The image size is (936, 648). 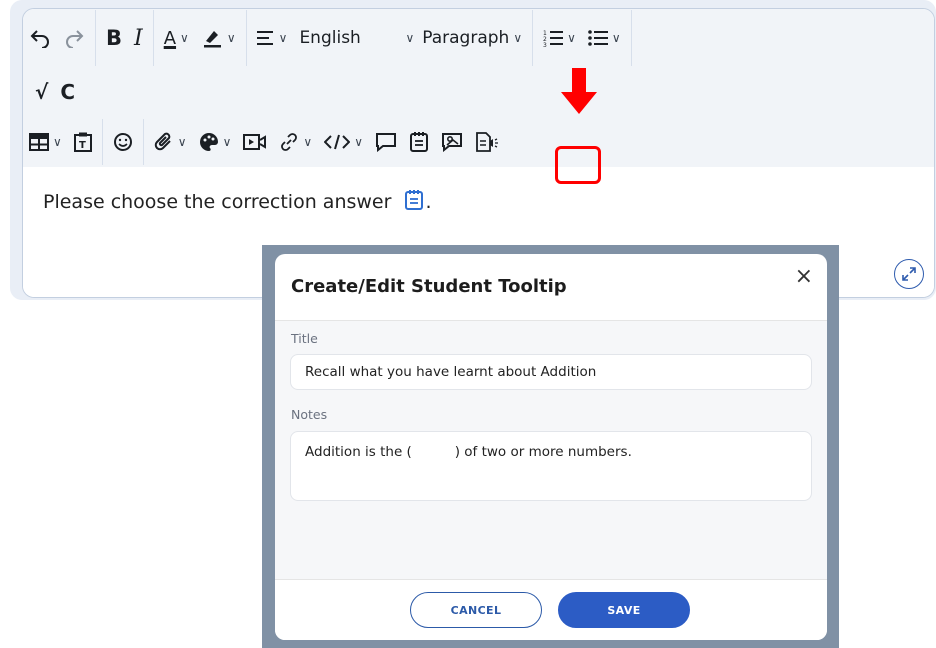 I want to click on numbered-list-icon: 1 2 3 ∨, so click(x=559, y=38).